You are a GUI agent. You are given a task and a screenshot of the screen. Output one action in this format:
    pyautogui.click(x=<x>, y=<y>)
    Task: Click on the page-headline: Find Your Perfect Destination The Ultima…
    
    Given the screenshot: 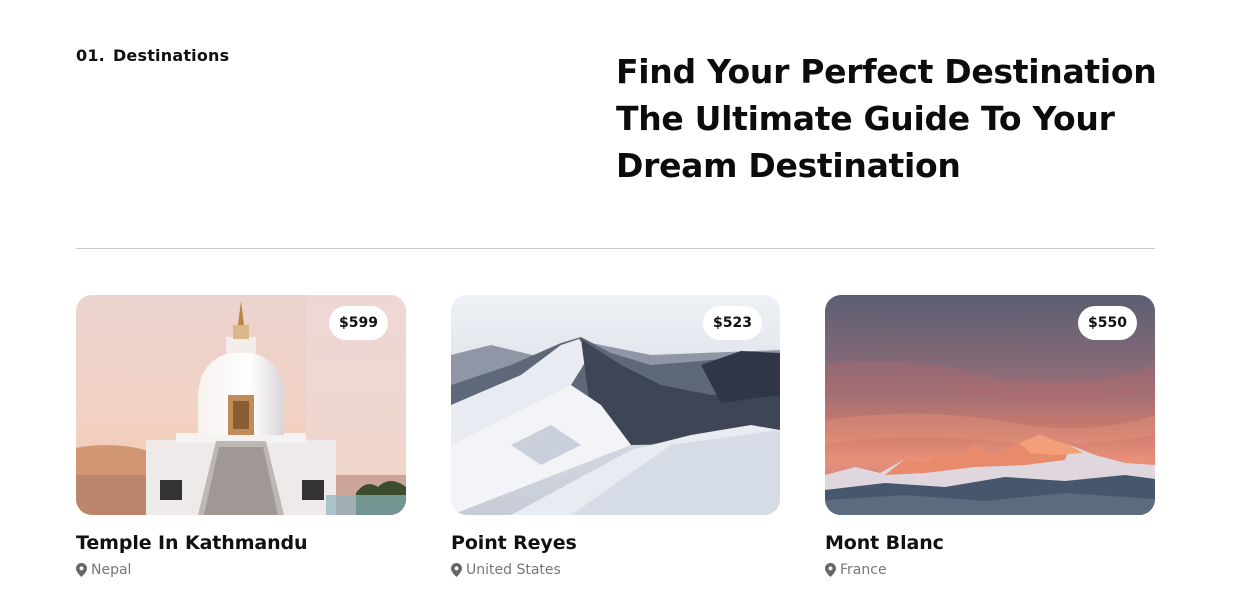 What is the action you would take?
    pyautogui.click(x=896, y=118)
    